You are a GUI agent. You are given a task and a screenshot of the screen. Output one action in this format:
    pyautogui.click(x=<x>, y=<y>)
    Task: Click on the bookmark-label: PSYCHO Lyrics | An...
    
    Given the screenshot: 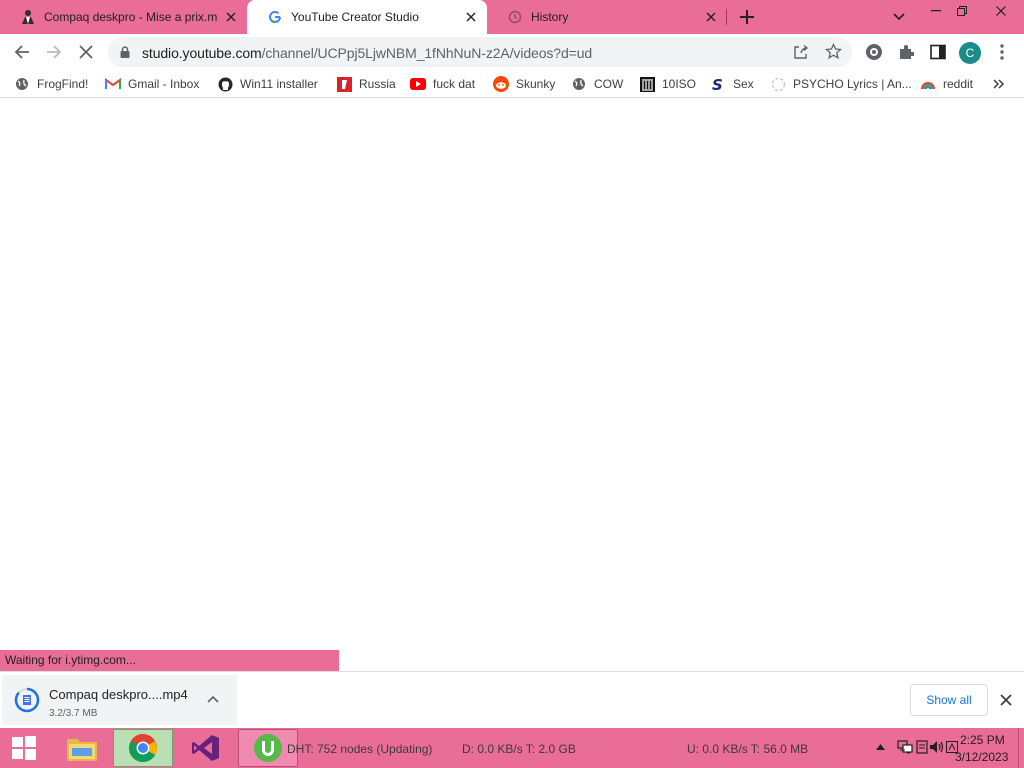 What is the action you would take?
    pyautogui.click(x=852, y=84)
    